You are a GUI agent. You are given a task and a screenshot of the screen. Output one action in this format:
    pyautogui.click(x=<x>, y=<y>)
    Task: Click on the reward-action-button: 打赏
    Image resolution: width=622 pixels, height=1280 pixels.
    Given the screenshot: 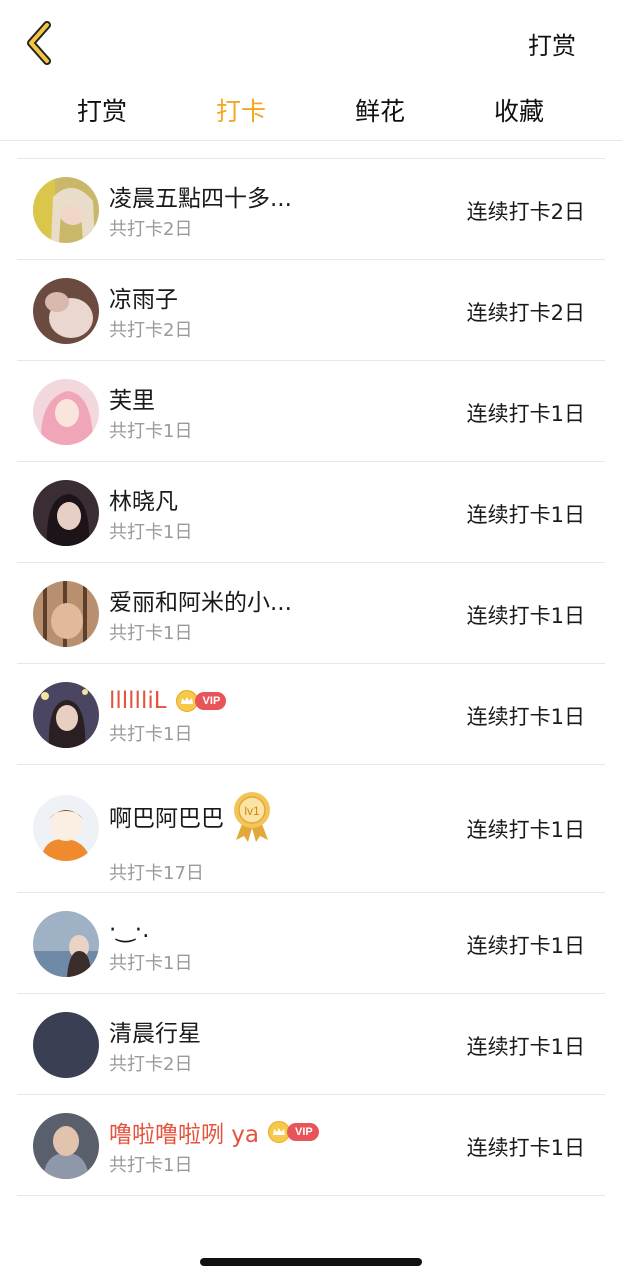 What is the action you would take?
    pyautogui.click(x=552, y=43)
    